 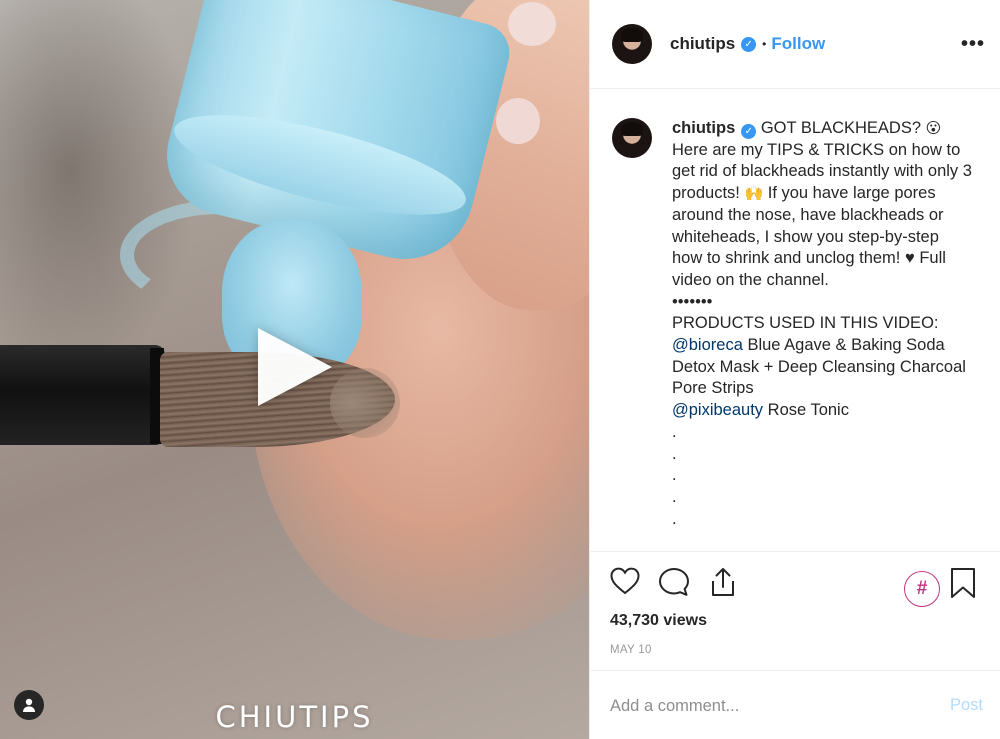 I want to click on video-watermark: CHIUTIPS, so click(x=294, y=717).